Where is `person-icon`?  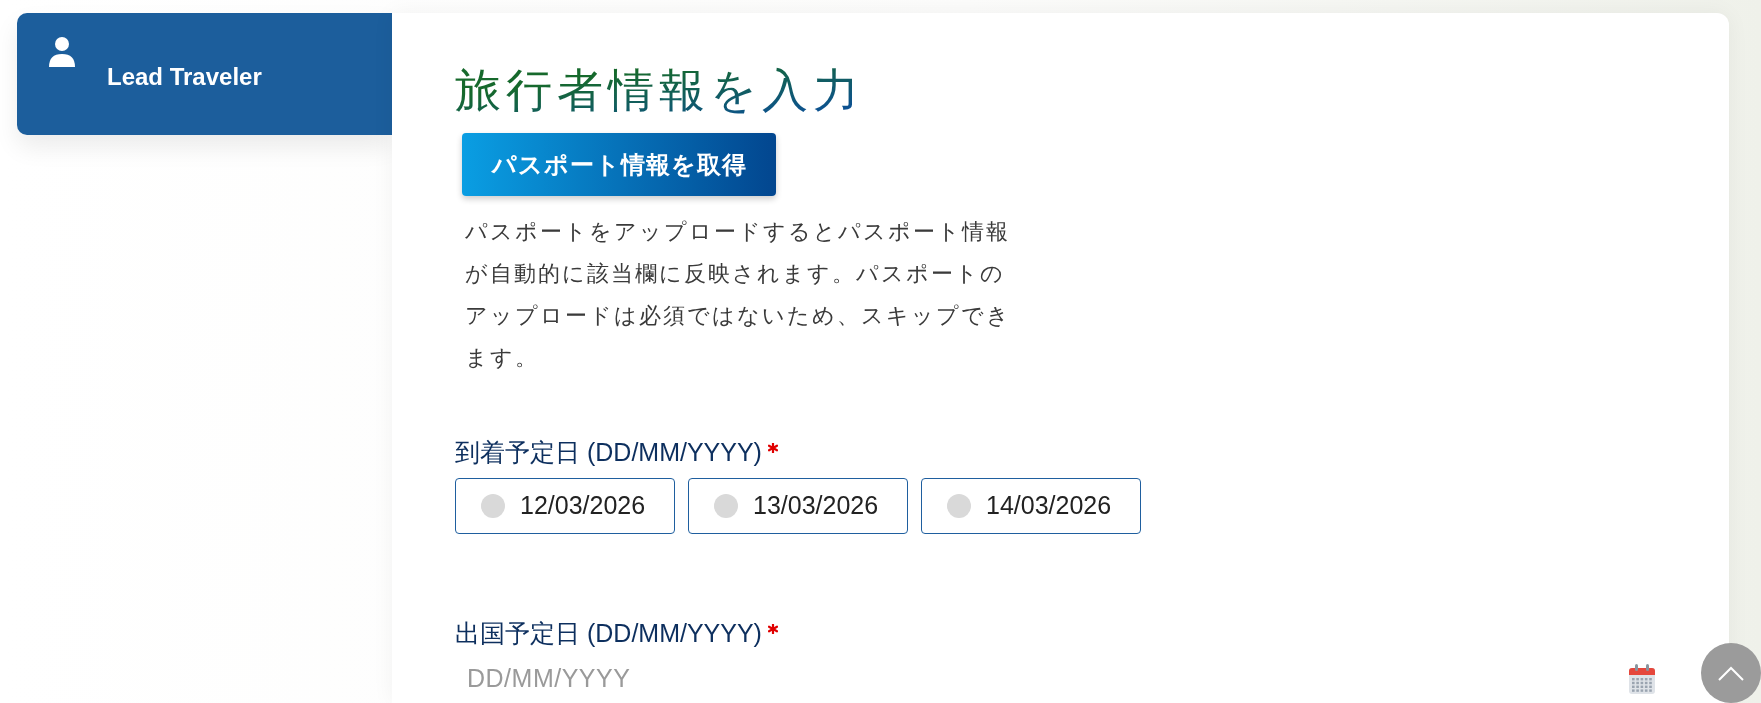
person-icon is located at coordinates (62, 52).